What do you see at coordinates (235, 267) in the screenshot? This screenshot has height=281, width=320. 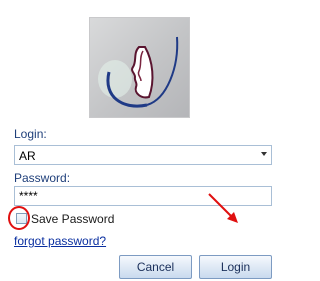 I see `login-button: Login` at bounding box center [235, 267].